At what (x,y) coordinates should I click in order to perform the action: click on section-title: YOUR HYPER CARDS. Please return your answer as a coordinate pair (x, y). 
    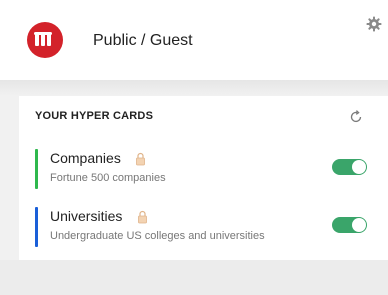
    Looking at the image, I should click on (94, 116).